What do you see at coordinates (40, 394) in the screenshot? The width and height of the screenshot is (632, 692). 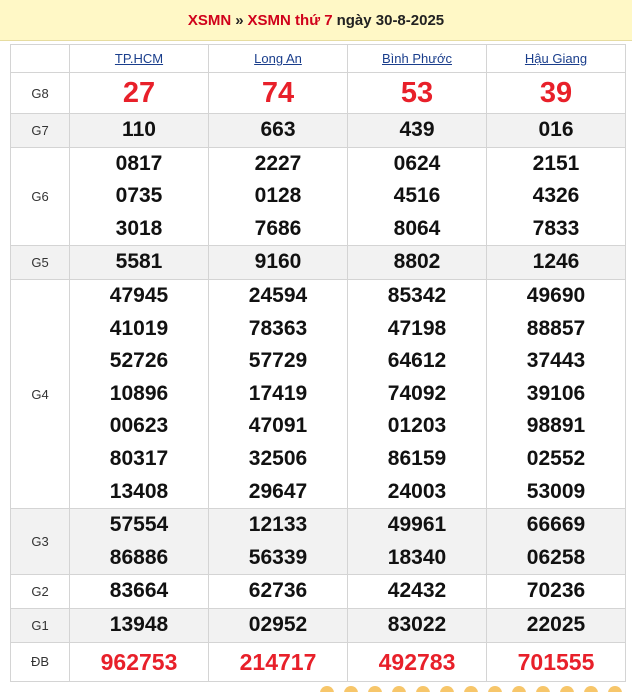 I see `prize-label: G4` at bounding box center [40, 394].